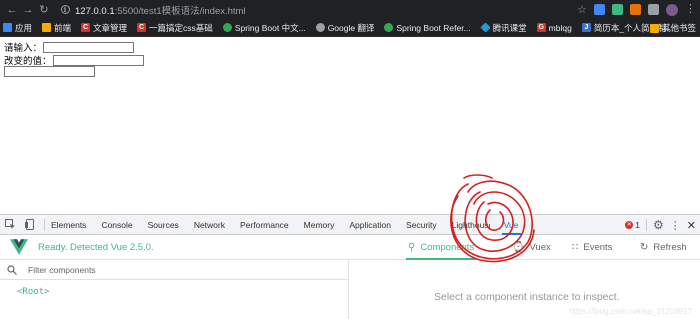  What do you see at coordinates (44, 9) in the screenshot?
I see `reload-icon: ↻` at bounding box center [44, 9].